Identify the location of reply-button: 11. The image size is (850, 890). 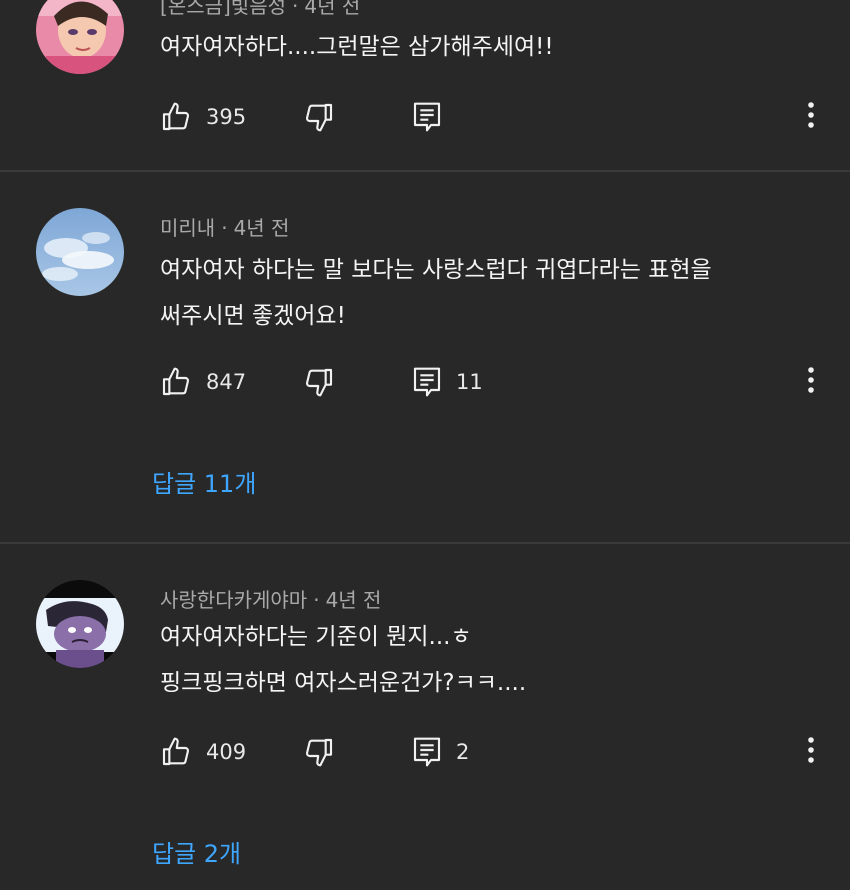
(447, 382).